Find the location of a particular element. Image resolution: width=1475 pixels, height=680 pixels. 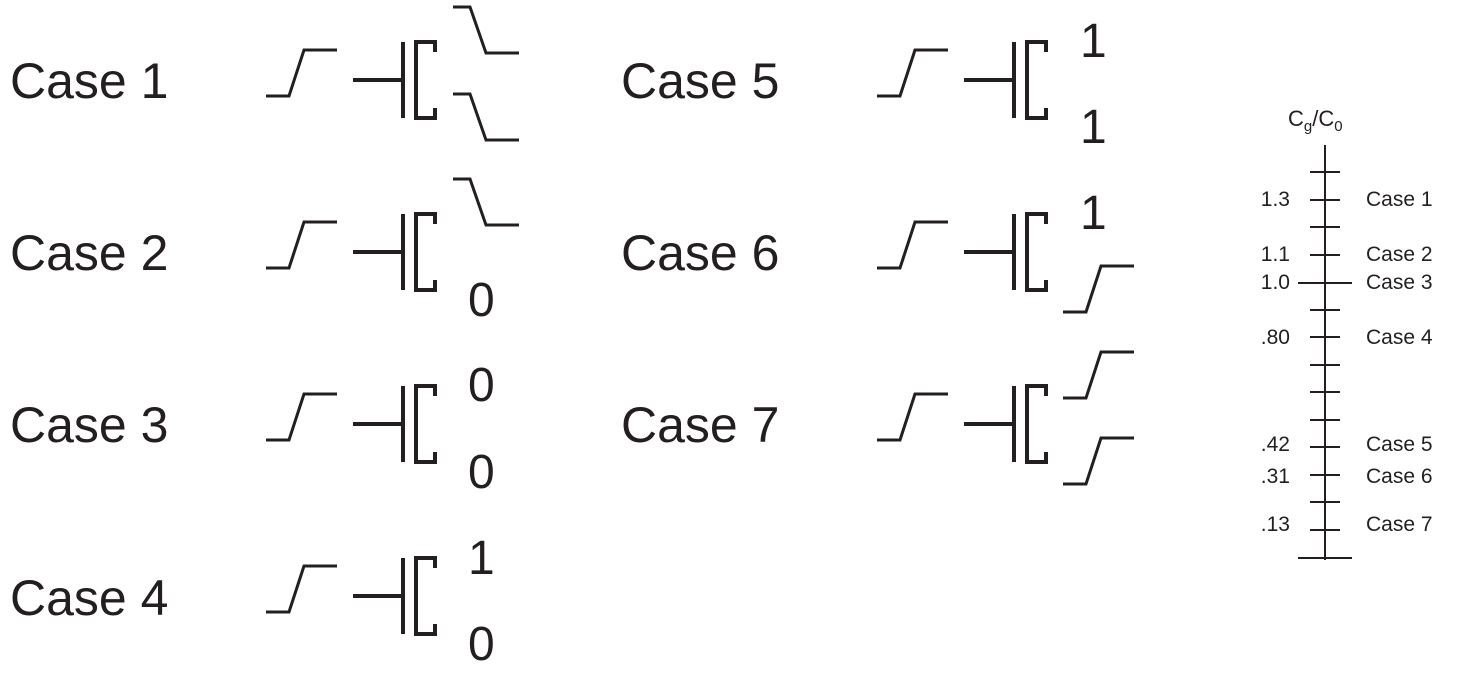

scale-value-case-5: .42 is located at coordinates (1275, 444).